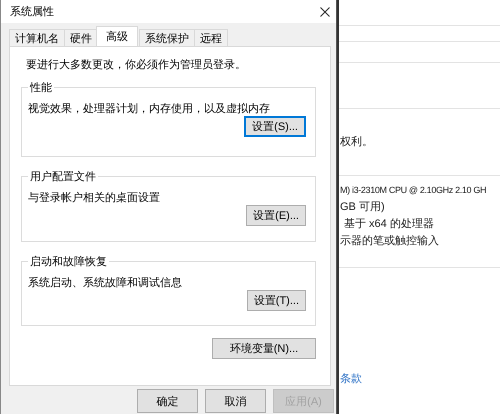 The image size is (500, 414). I want to click on body-text: 权利。, so click(356, 142).